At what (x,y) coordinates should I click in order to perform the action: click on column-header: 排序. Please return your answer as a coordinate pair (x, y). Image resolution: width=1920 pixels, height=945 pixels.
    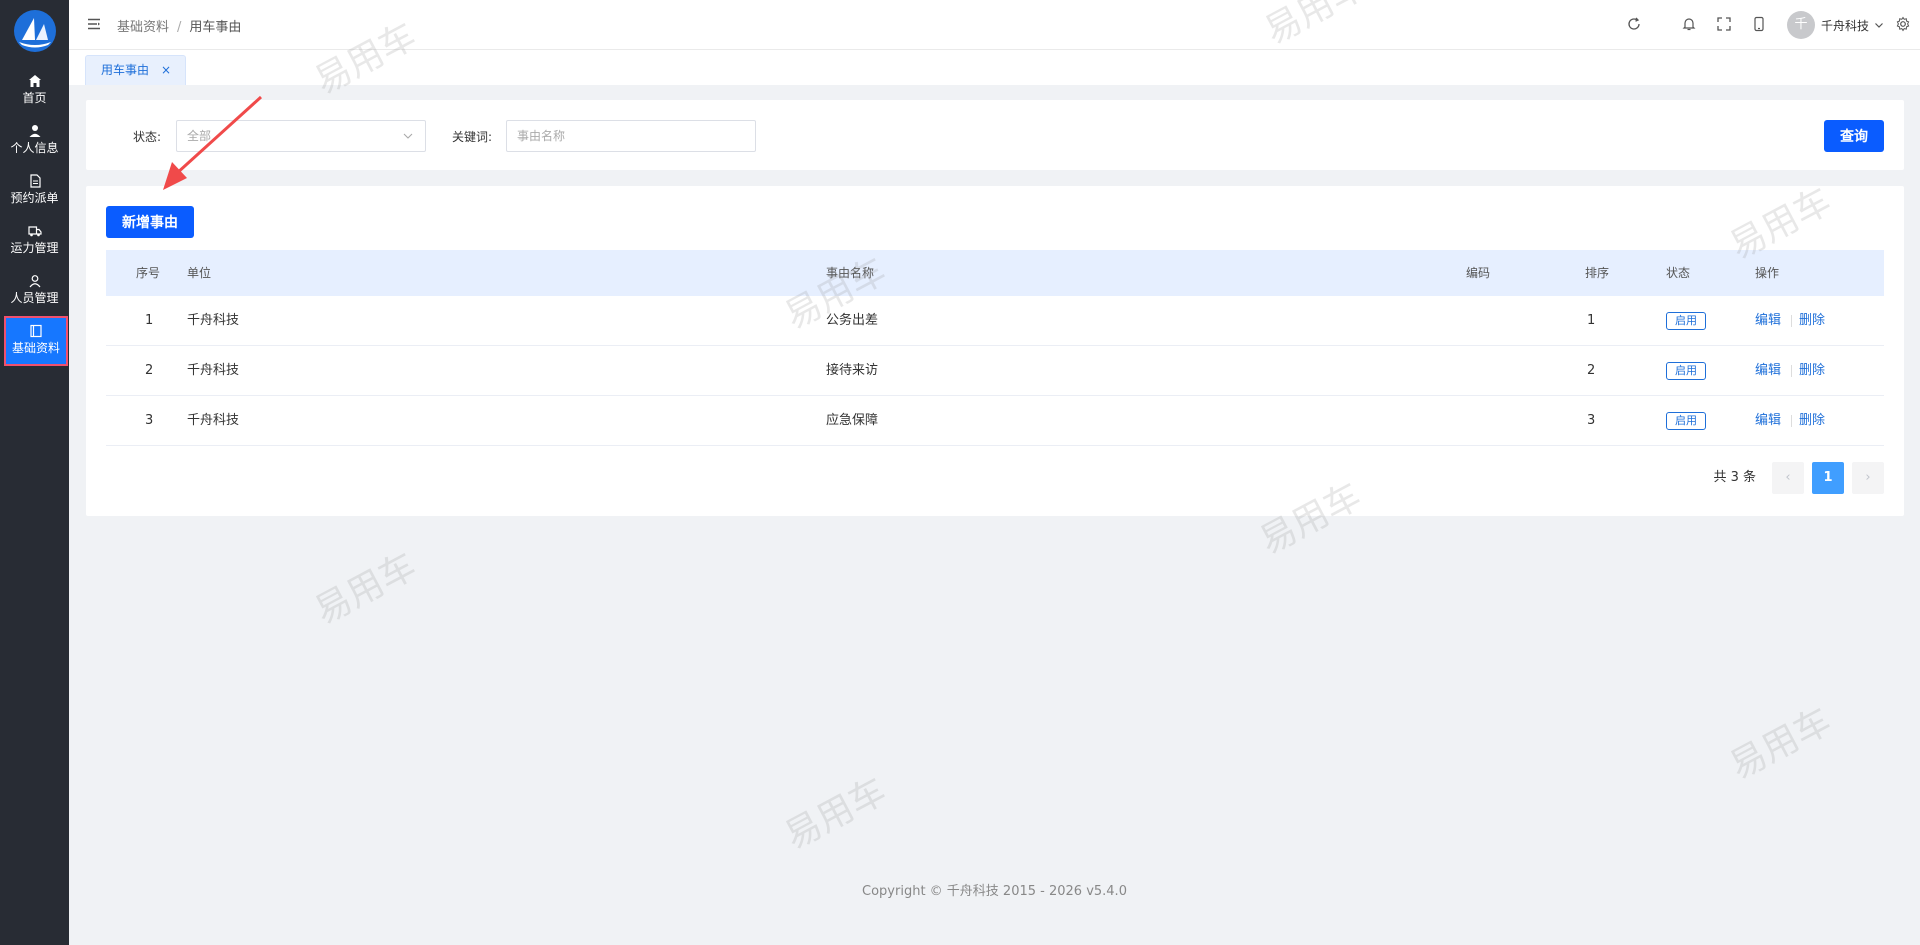
    Looking at the image, I should click on (1597, 273).